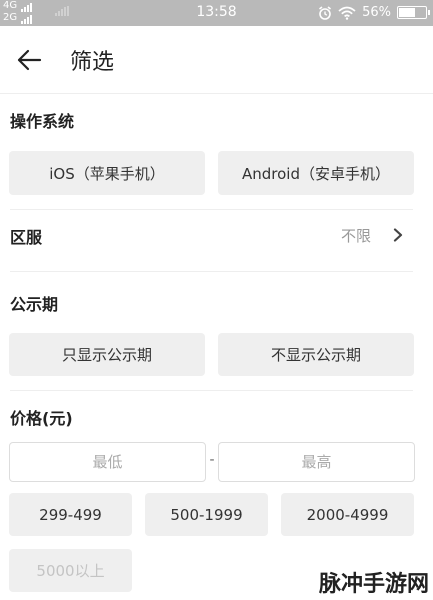 The image size is (433, 600). What do you see at coordinates (70, 514) in the screenshot?
I see `price-range-299-499-button: 299-499` at bounding box center [70, 514].